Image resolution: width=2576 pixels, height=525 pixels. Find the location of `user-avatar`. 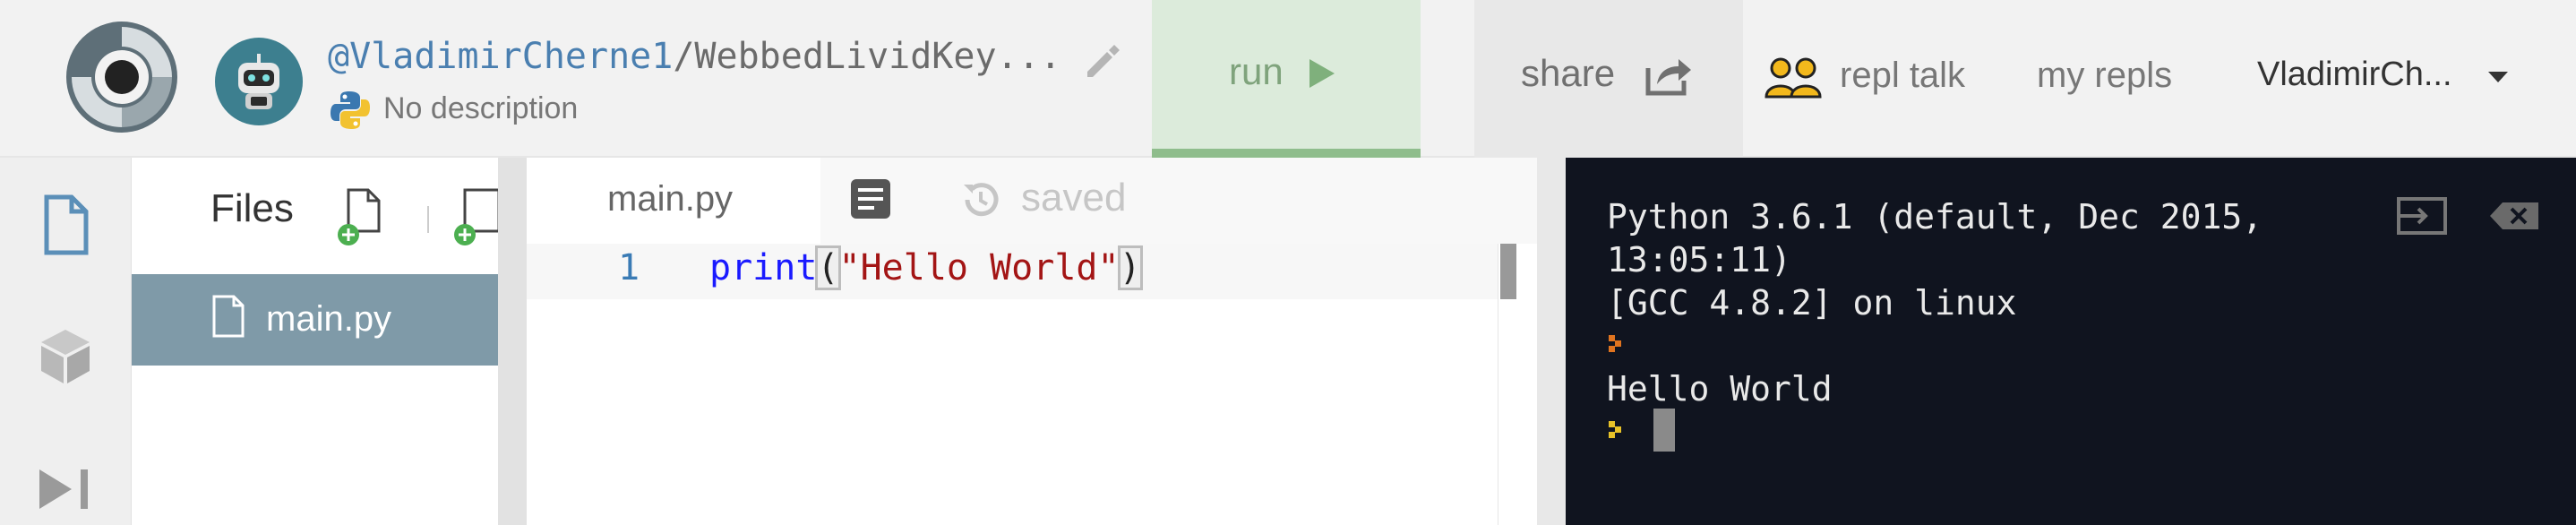

user-avatar is located at coordinates (259, 81).